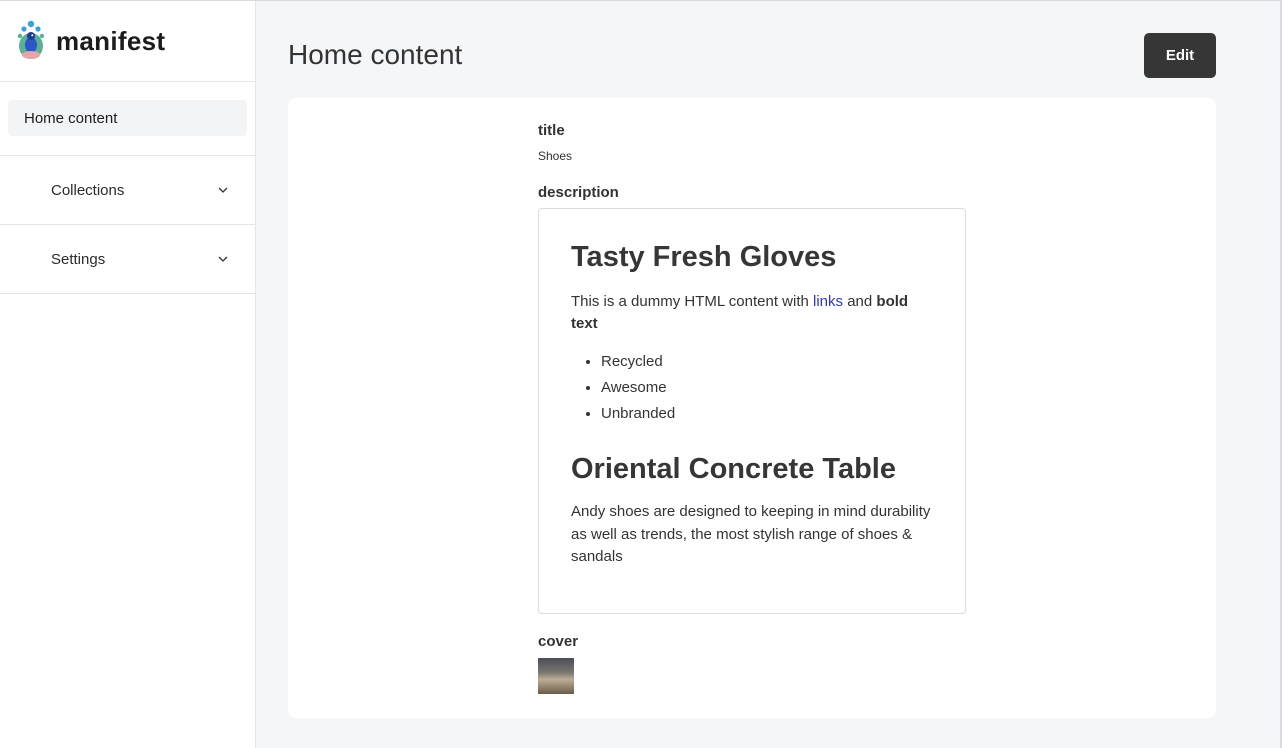 The height and width of the screenshot is (748, 1282). Describe the element at coordinates (127, 259) in the screenshot. I see `sidebar-group-settings: Settings` at that location.